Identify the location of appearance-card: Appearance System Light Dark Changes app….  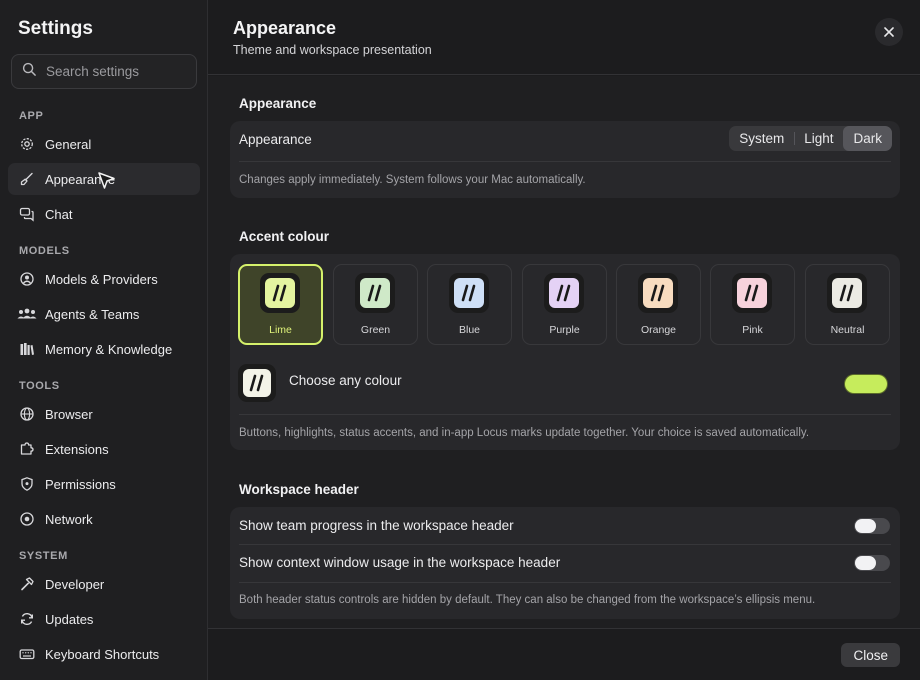
(565, 159).